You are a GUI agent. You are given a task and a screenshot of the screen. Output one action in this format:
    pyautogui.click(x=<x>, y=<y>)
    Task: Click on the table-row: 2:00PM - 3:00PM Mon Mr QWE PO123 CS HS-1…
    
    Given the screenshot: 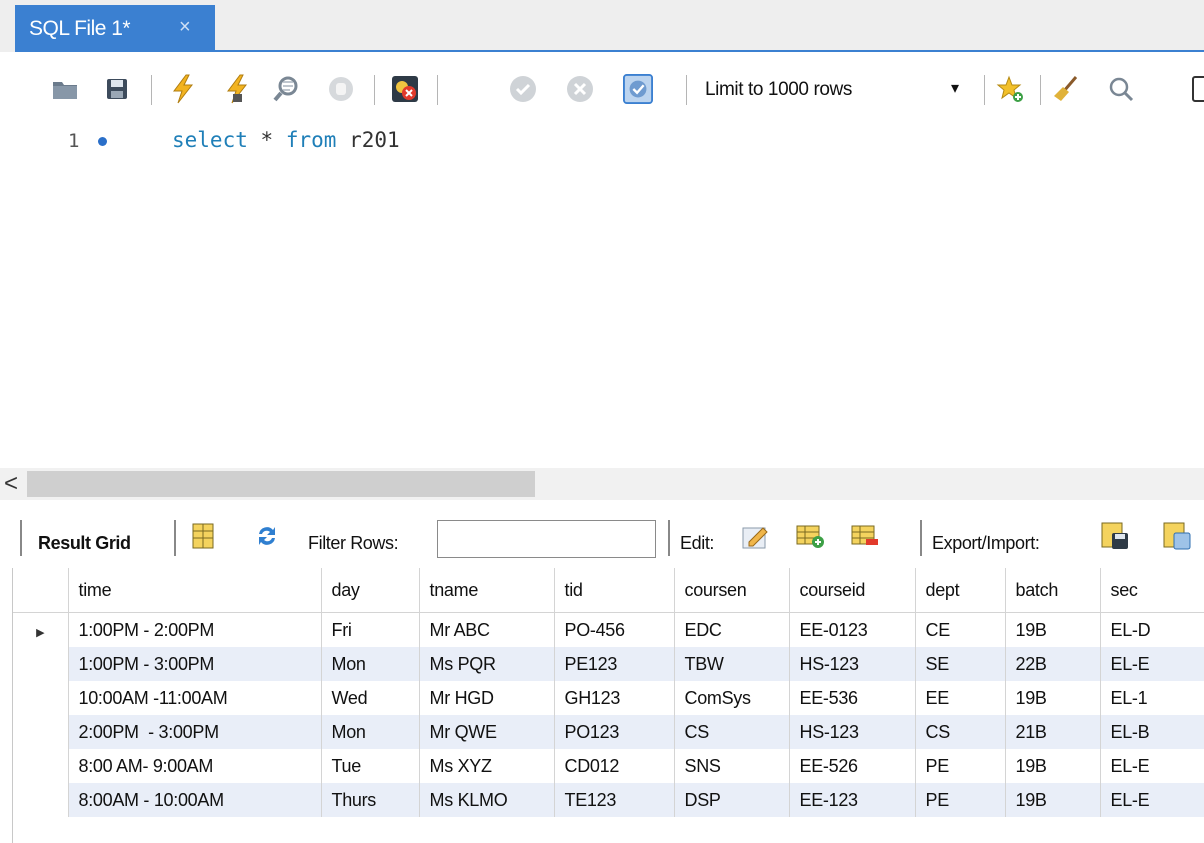 What is the action you would take?
    pyautogui.click(x=608, y=732)
    